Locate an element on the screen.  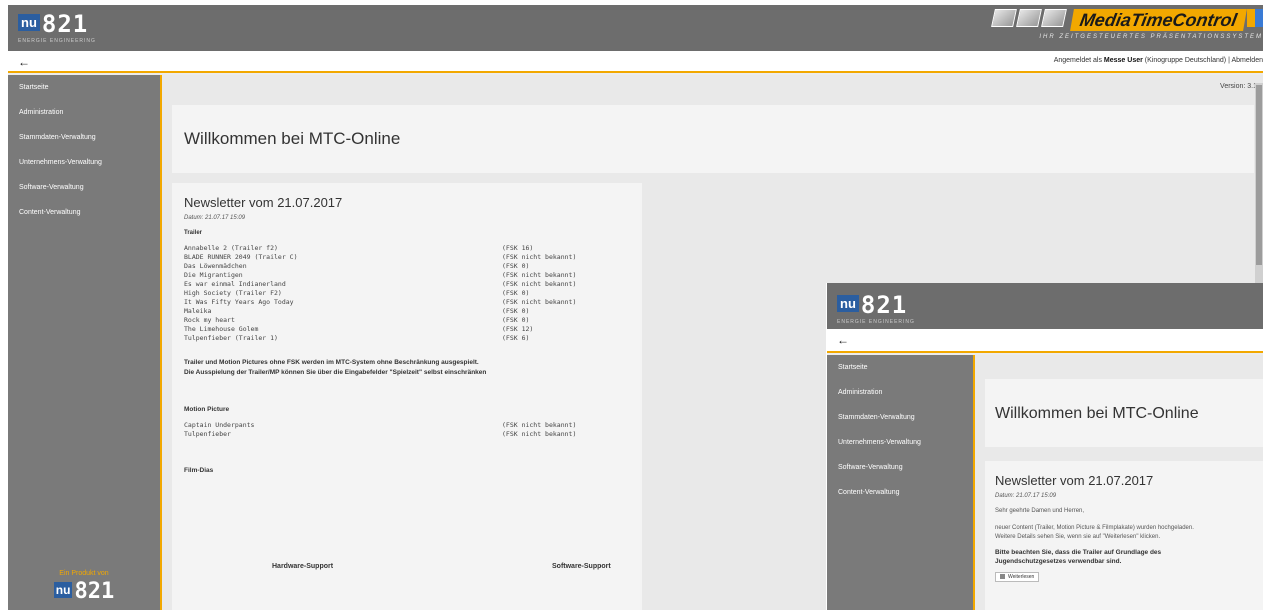
overlay-logo-mark: nu is located at coordinates (848, 303).